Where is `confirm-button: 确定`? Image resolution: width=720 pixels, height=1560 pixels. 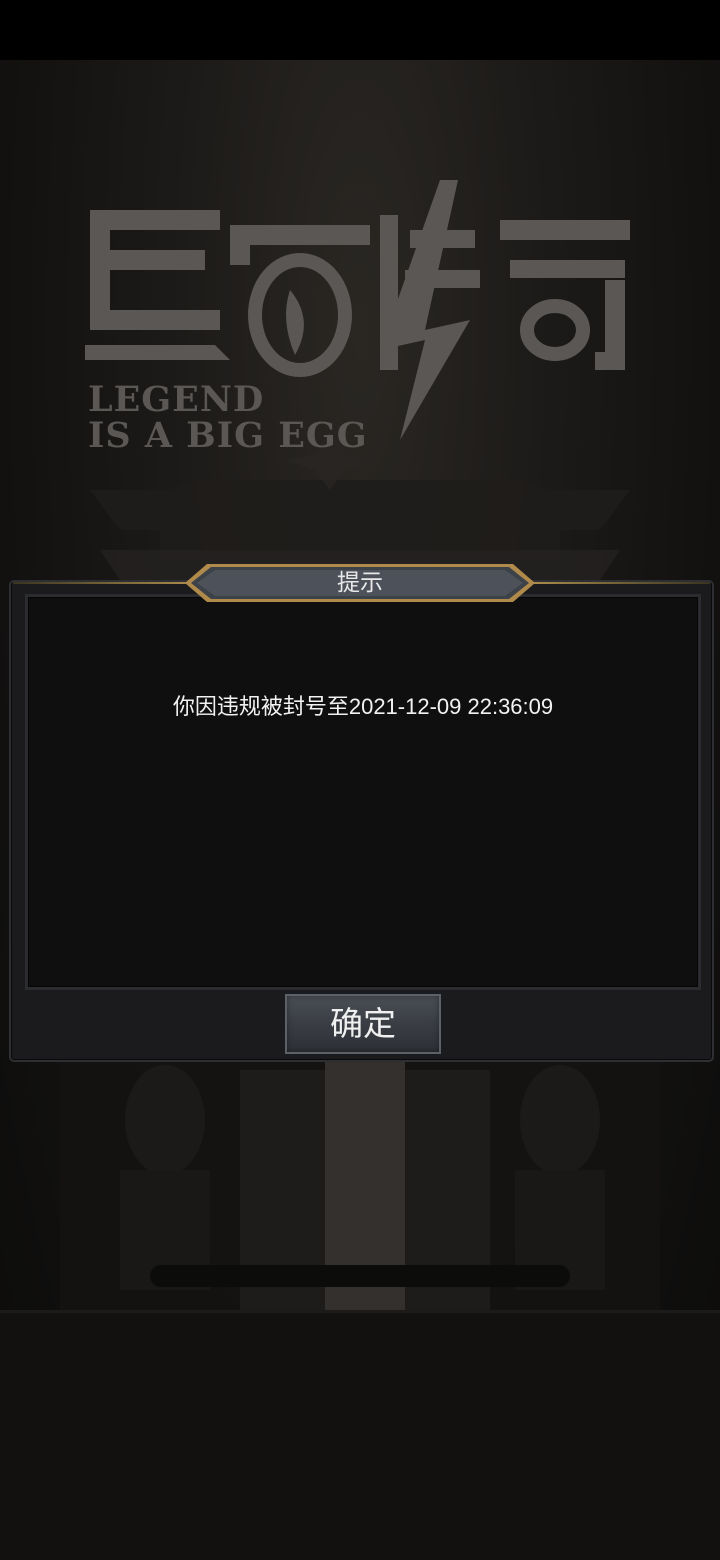
confirm-button: 确定 is located at coordinates (363, 1024).